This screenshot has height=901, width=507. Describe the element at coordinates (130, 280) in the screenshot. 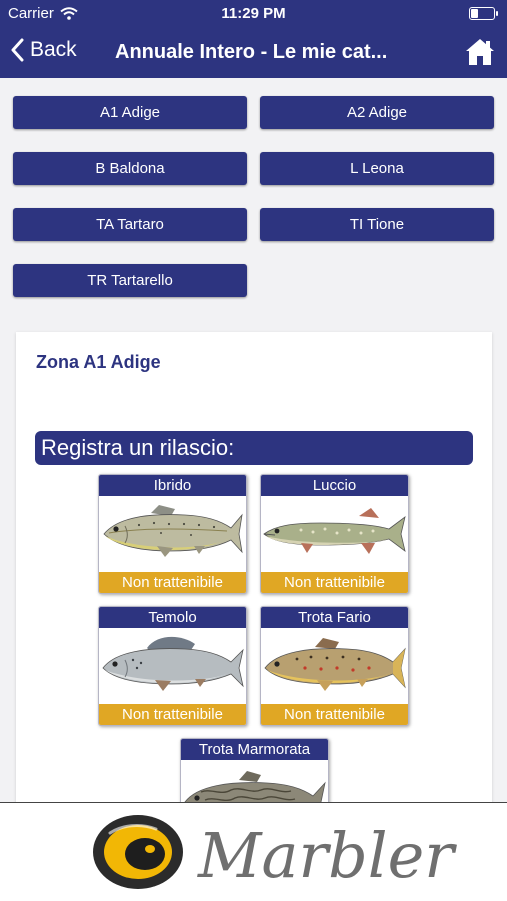

I see `zone-button-tr: TR Tartarello` at that location.